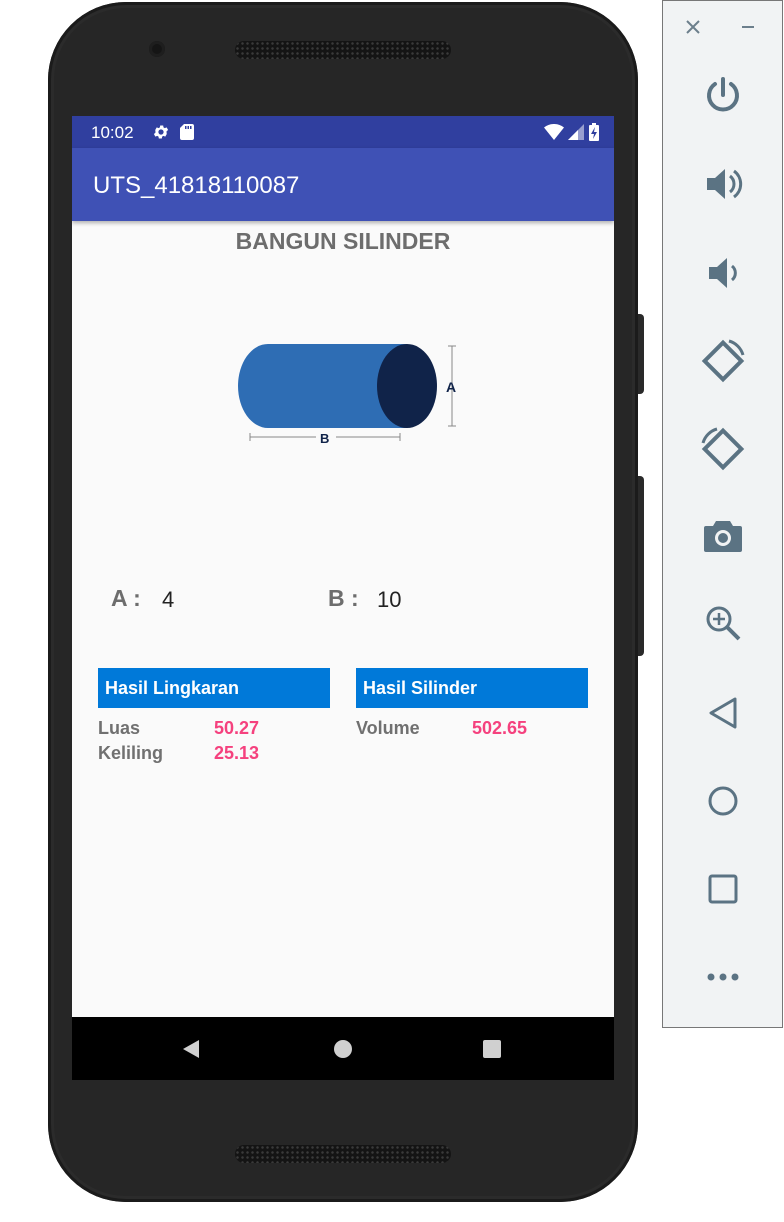 The image size is (784, 1222). I want to click on rotate-right-icon, so click(722, 449).